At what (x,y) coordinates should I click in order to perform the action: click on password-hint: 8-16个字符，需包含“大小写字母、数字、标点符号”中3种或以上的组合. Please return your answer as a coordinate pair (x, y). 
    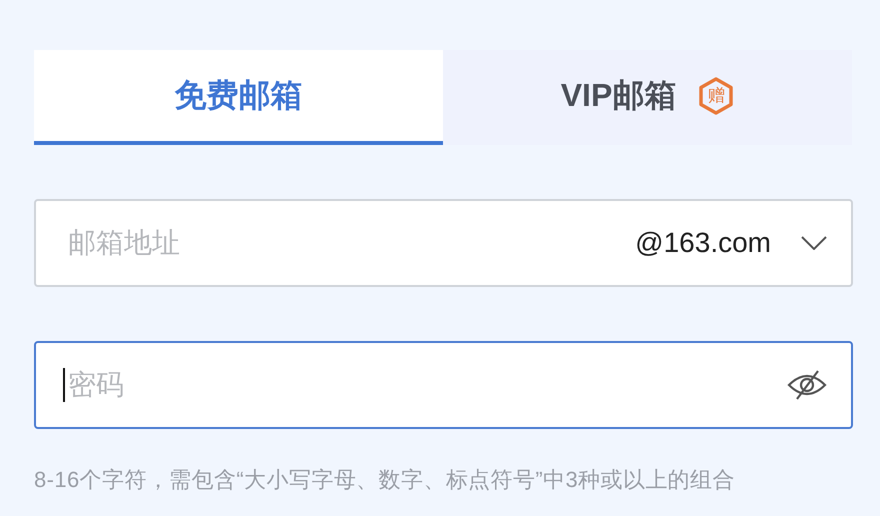
    Looking at the image, I should click on (385, 480).